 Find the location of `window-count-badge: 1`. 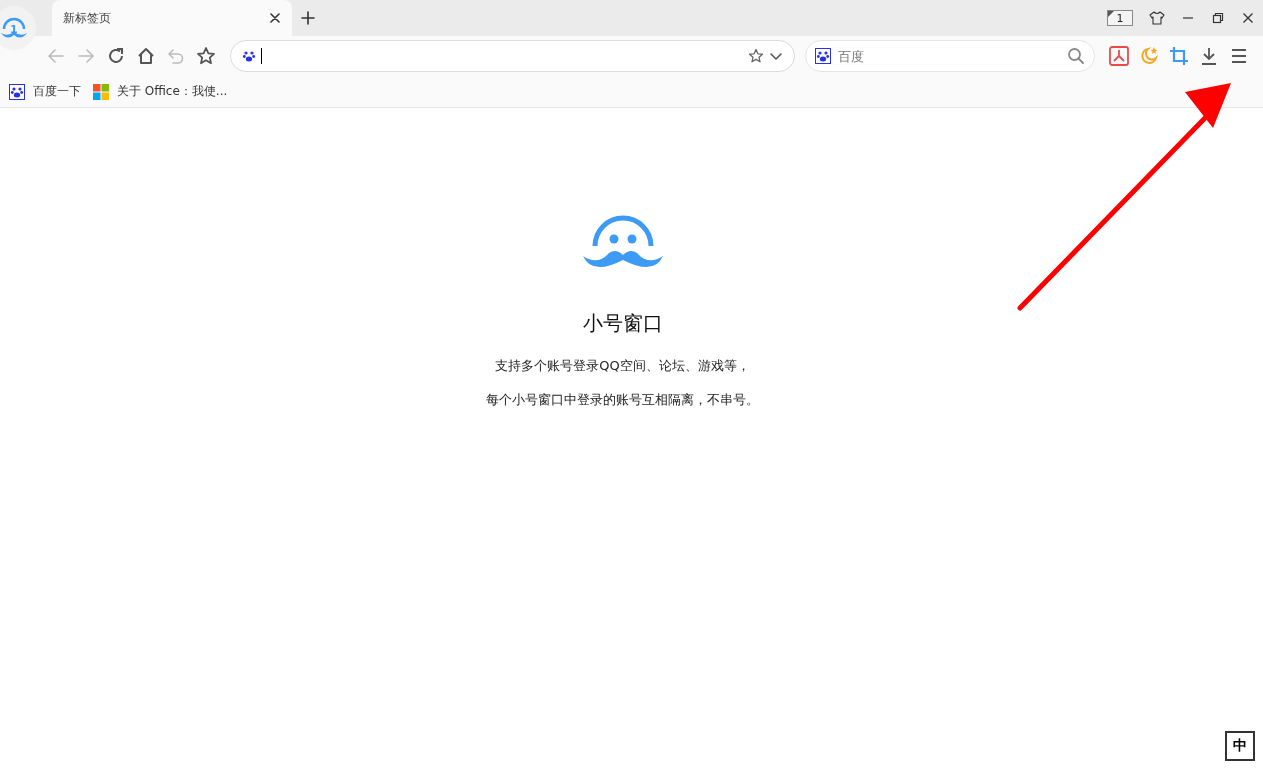

window-count-badge: 1 is located at coordinates (1120, 18).